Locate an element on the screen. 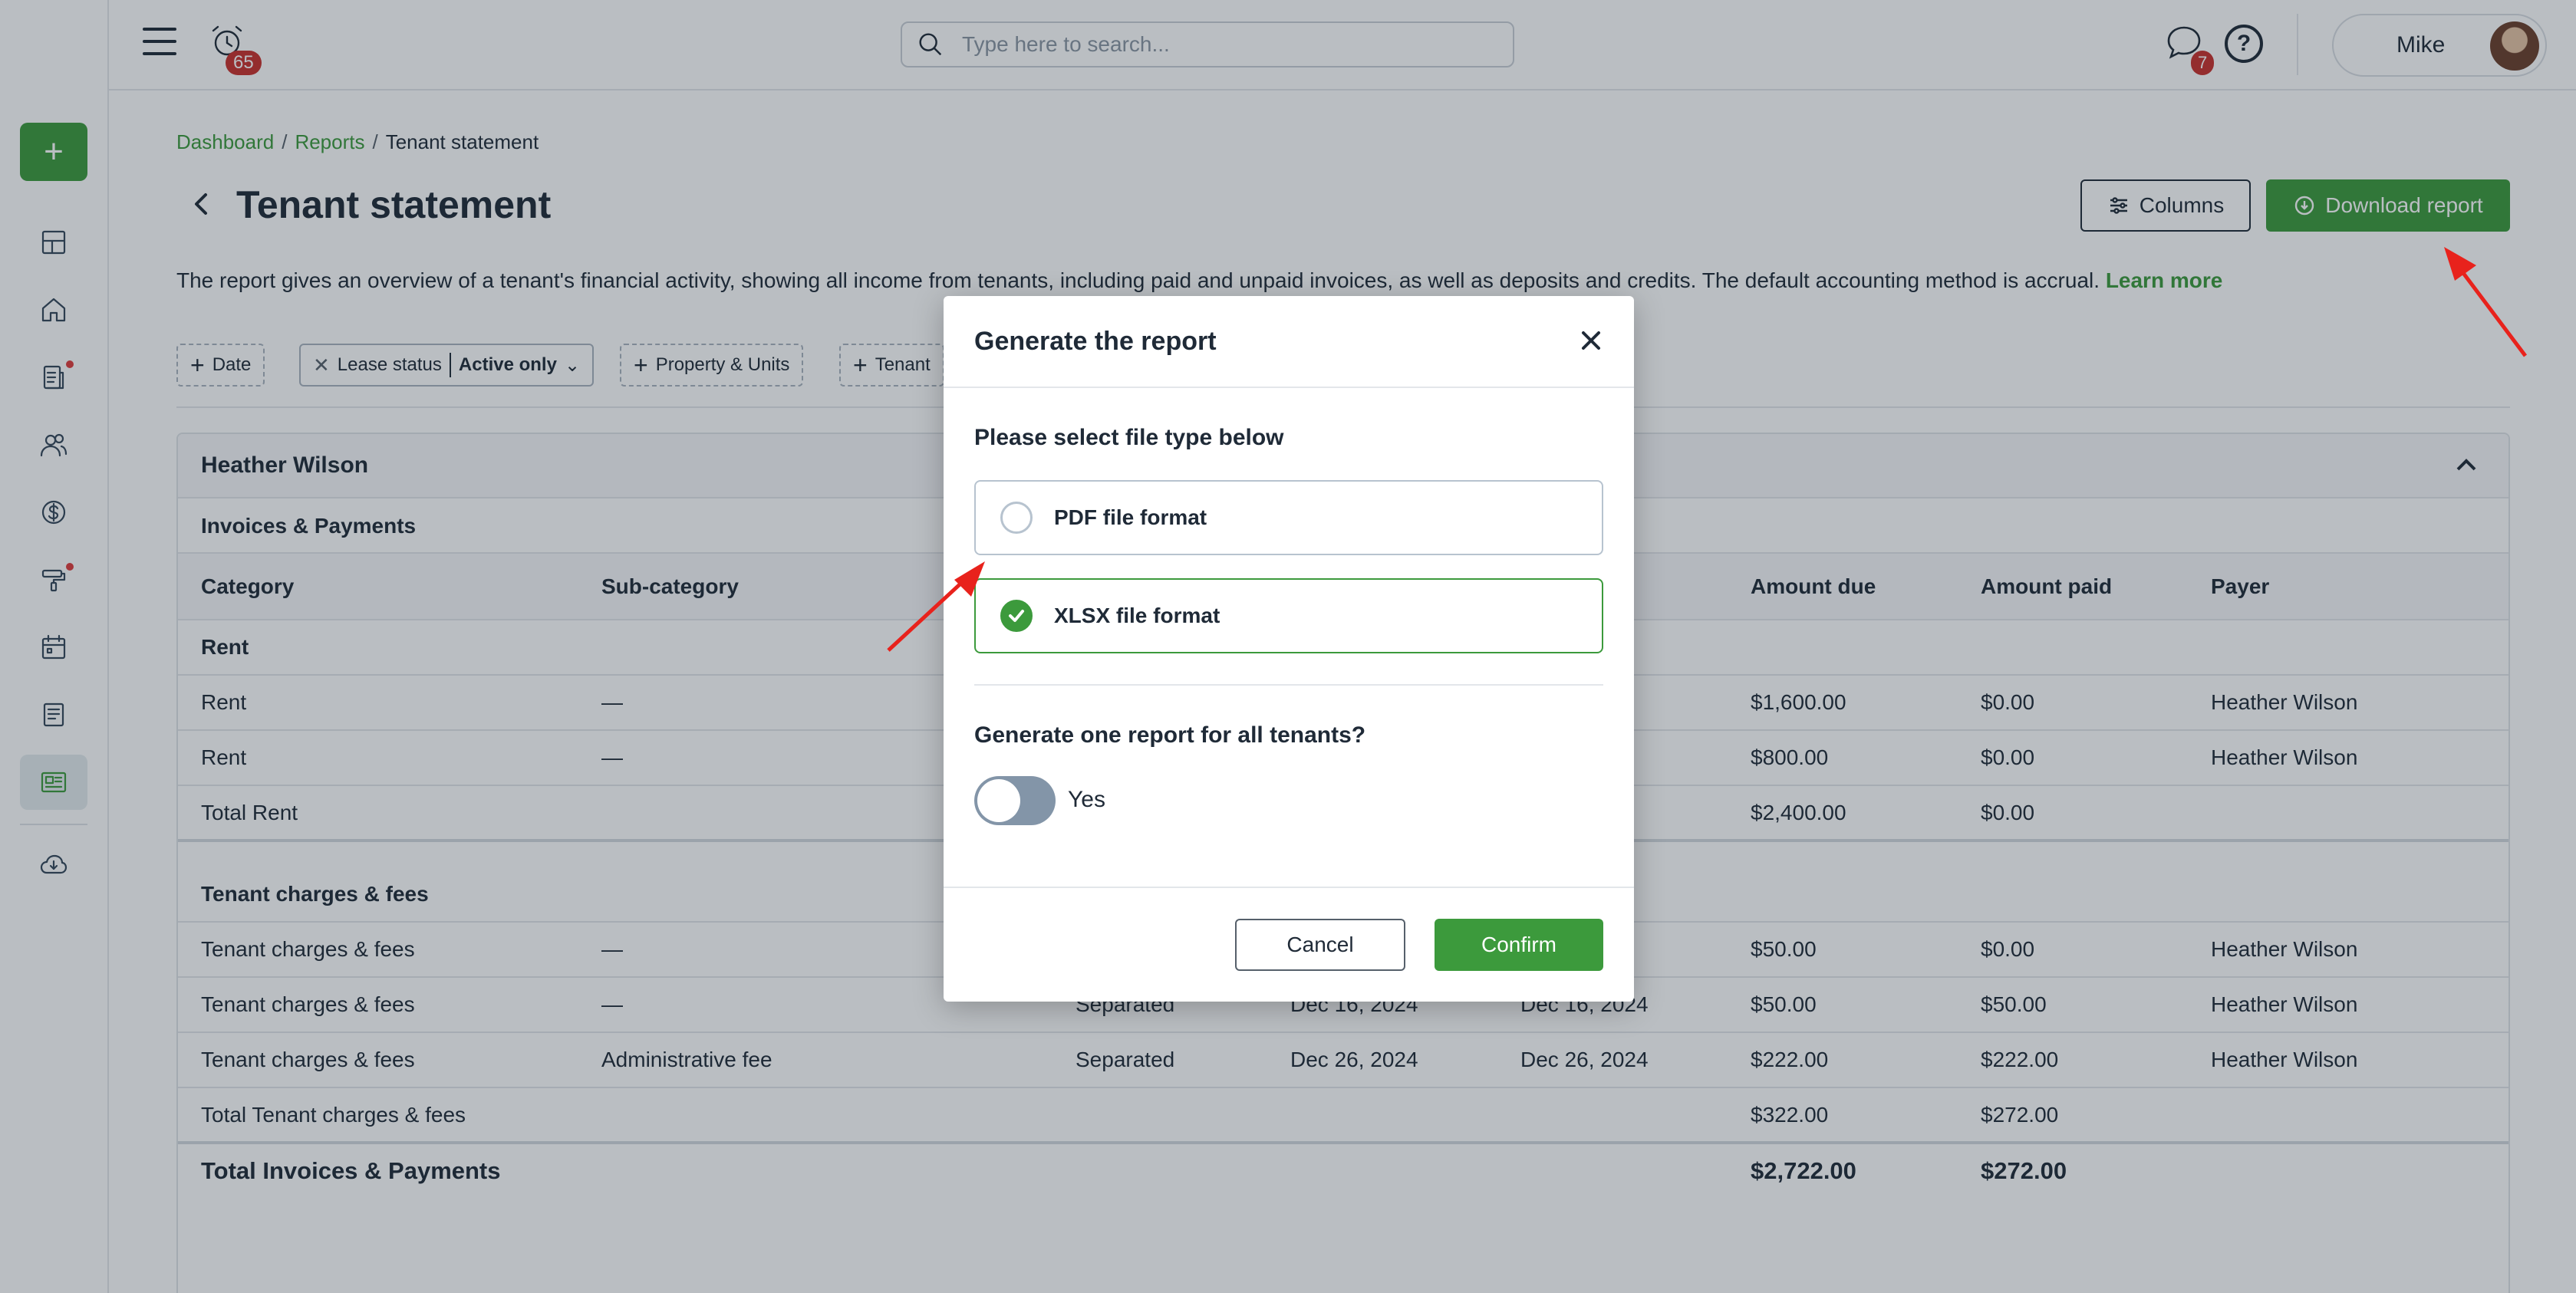 Image resolution: width=2576 pixels, height=1293 pixels. dialog-title: Generate the report is located at coordinates (1095, 342).